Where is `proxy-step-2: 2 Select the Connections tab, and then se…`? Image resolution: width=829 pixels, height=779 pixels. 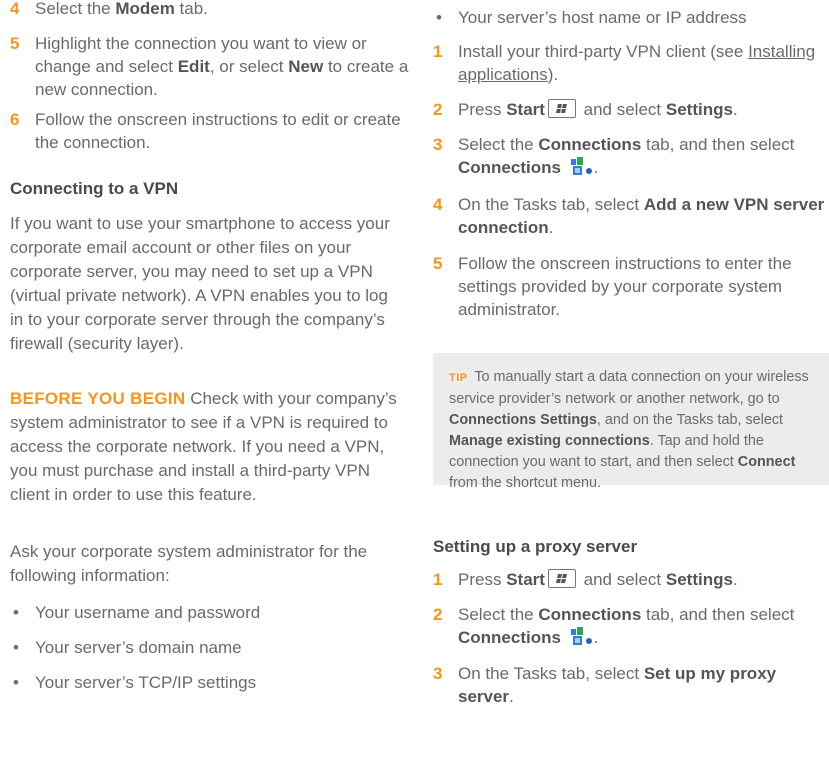
proxy-step-2: 2 Select the Connections tab, and then se… is located at coordinates (614, 626).